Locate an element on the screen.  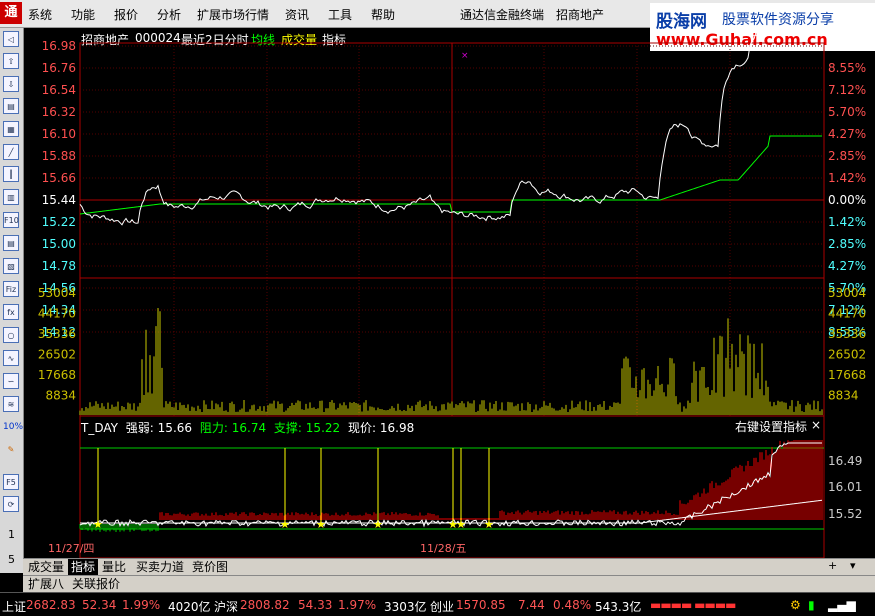
price-tick-right: 4.27% is located at coordinates (847, 266).